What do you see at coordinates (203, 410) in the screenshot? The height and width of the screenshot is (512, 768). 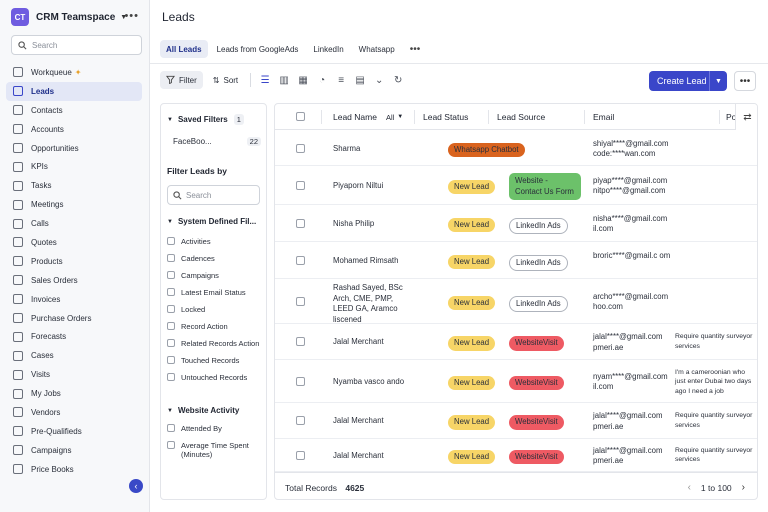 I see `website-activity-header: ▼ Website Activity` at bounding box center [203, 410].